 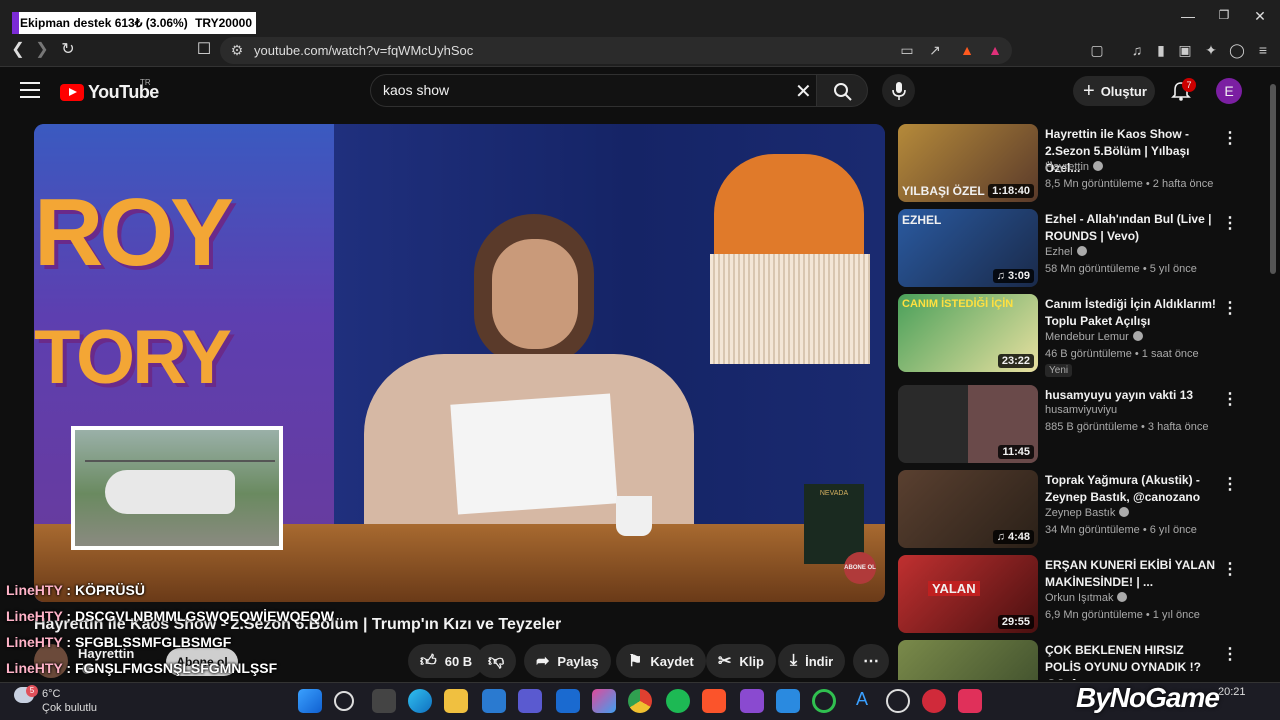 What do you see at coordinates (967, 50) in the screenshot?
I see `brave-shields-icon: ▲` at bounding box center [967, 50].